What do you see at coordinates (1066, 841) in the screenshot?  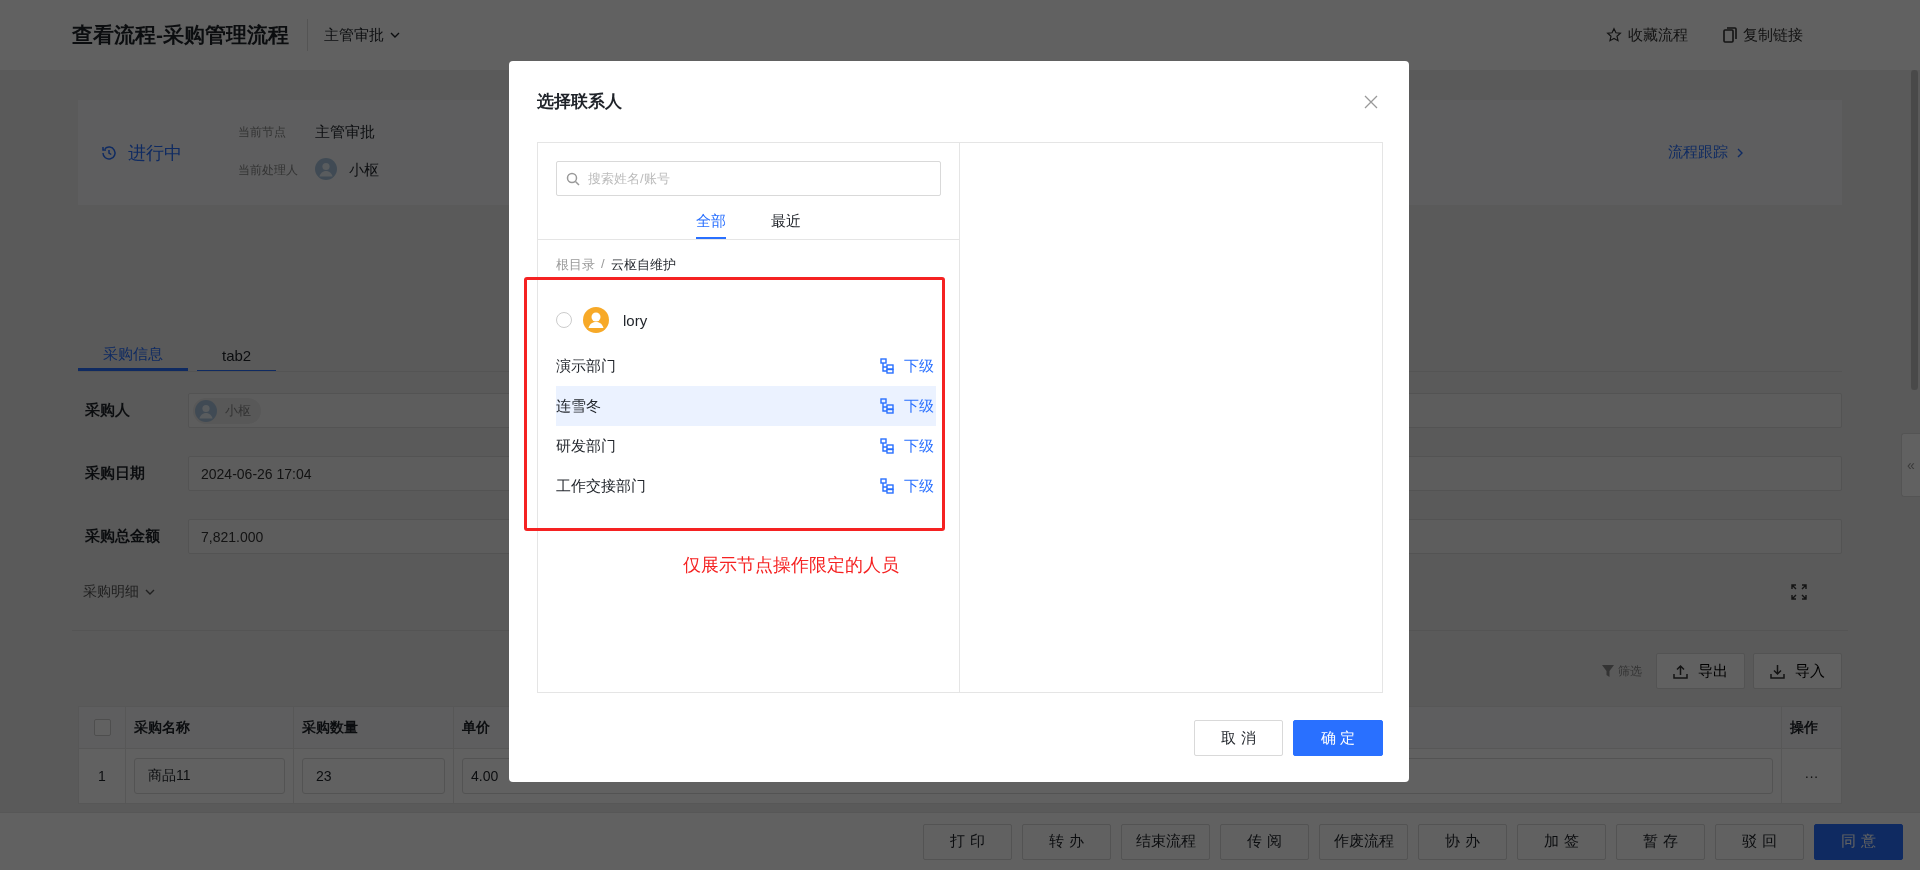 I see `action-button: 转 办` at bounding box center [1066, 841].